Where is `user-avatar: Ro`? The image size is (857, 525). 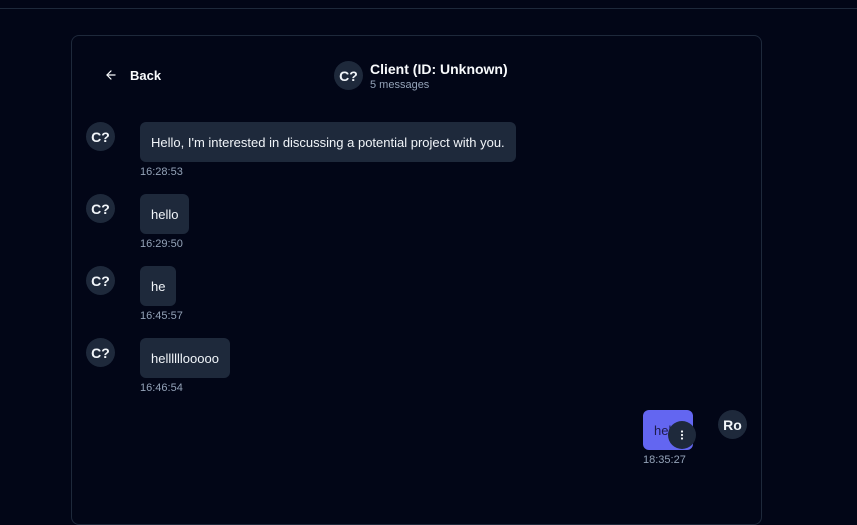 user-avatar: Ro is located at coordinates (732, 424).